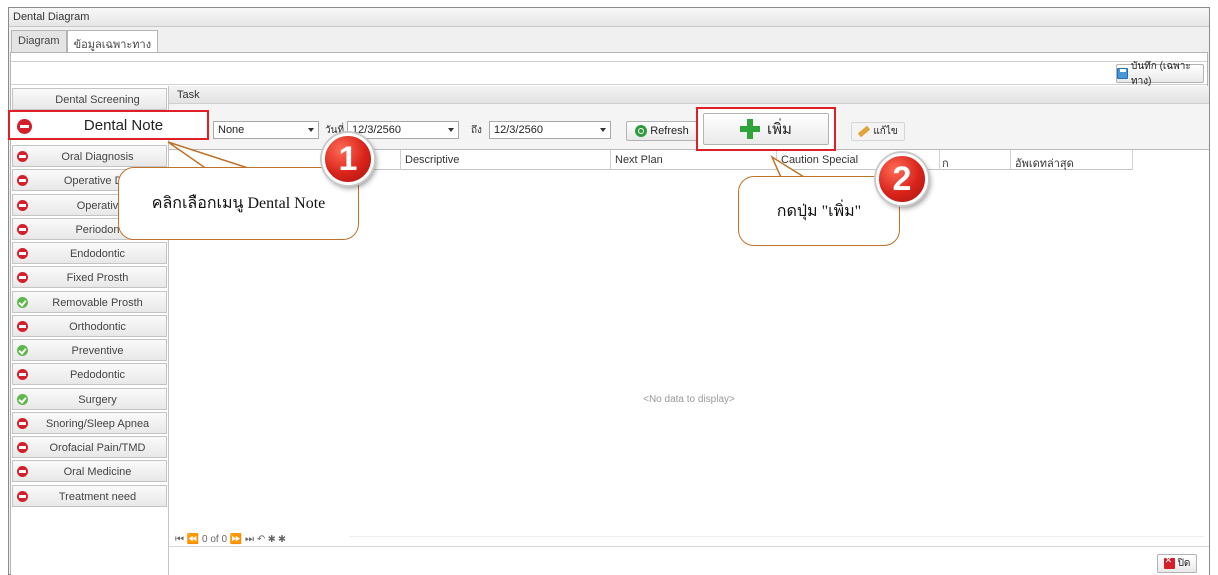  Describe the element at coordinates (864, 131) in the screenshot. I see `pencil-icon` at that location.